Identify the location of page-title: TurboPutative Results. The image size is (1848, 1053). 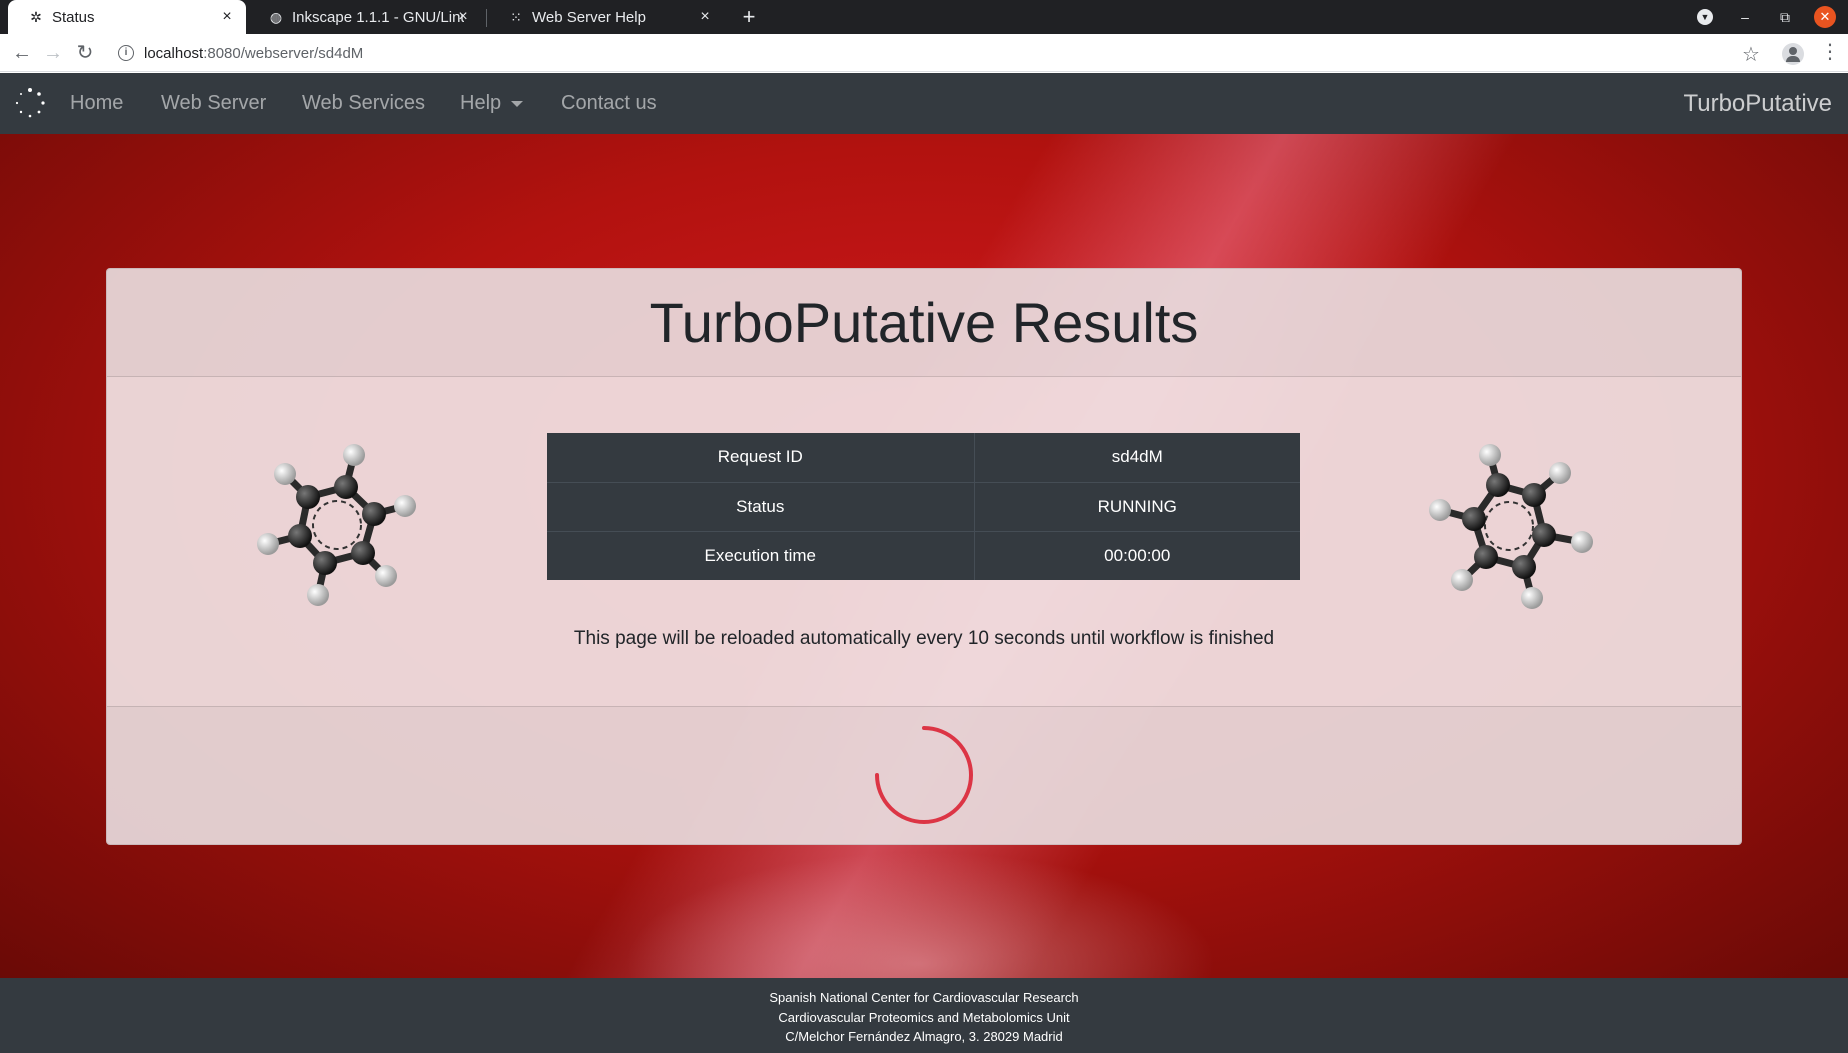
(924, 322).